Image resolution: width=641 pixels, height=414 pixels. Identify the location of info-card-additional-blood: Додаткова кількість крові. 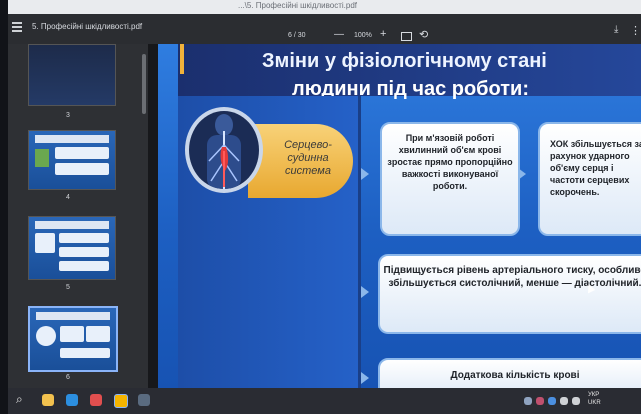
(509, 373).